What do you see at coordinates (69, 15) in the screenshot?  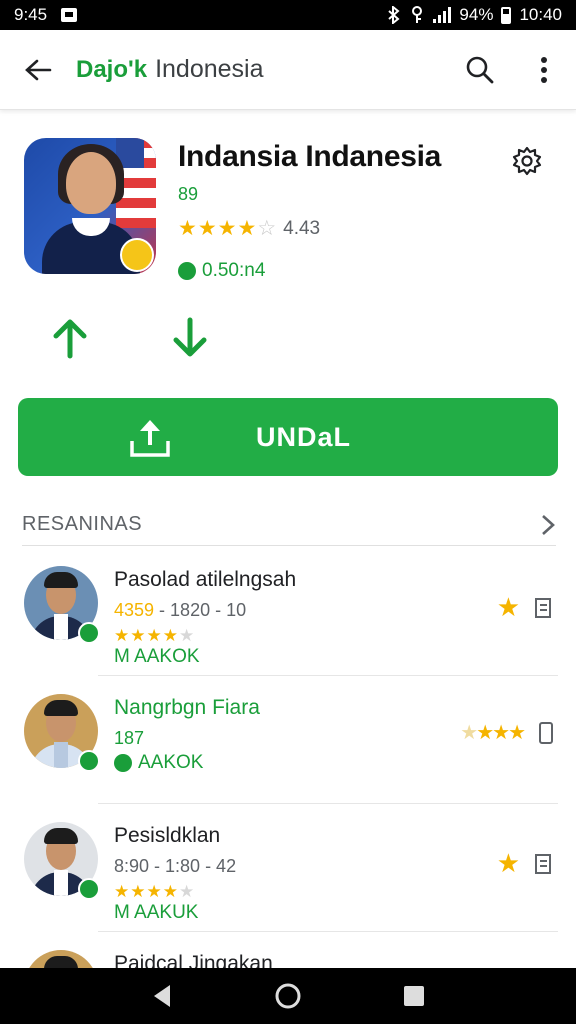 I see `notification-icon` at bounding box center [69, 15].